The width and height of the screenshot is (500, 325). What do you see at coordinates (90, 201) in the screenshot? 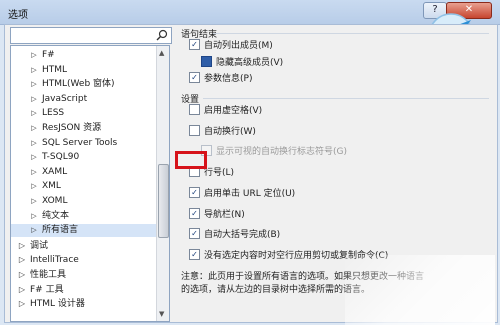
I see `tree-item: ▷ XOML` at bounding box center [90, 201].